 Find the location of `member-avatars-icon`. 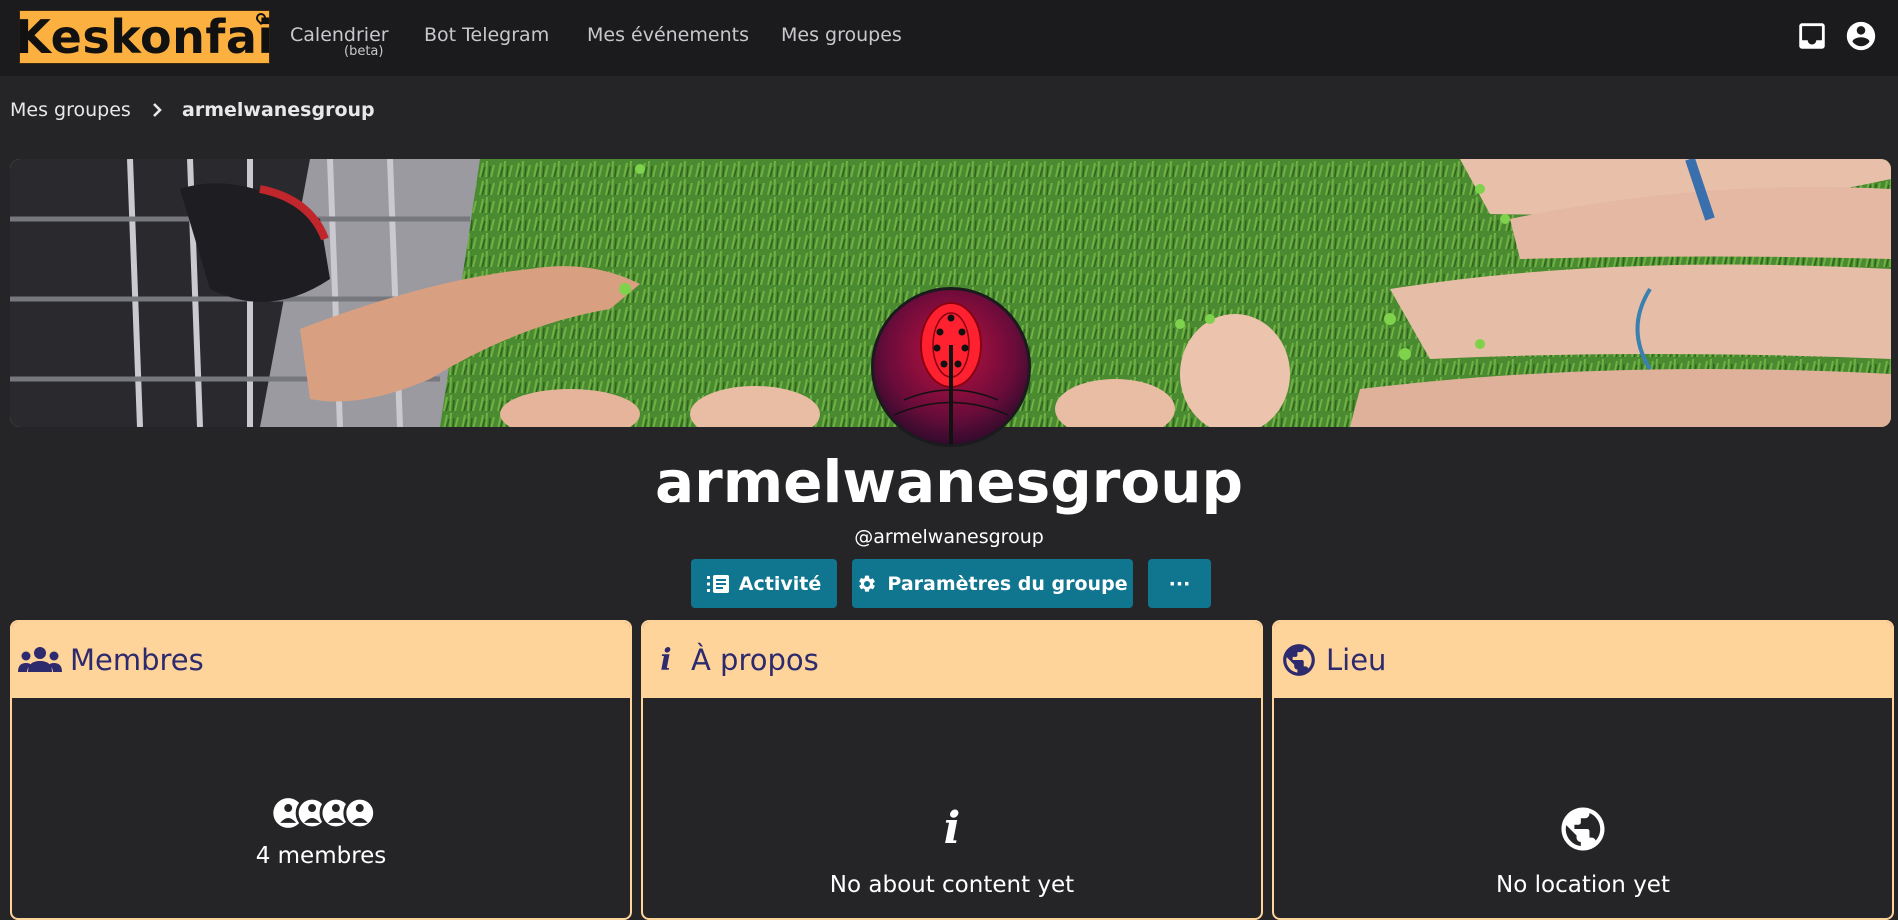

member-avatars-icon is located at coordinates (325, 813).